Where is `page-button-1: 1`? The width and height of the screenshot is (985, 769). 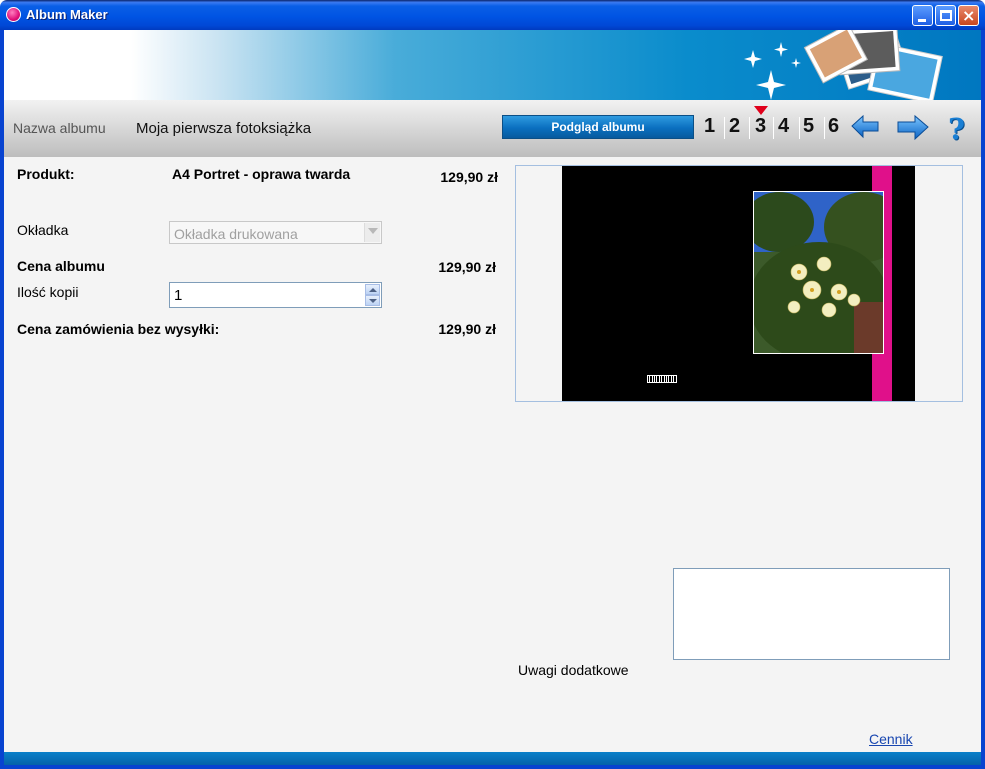
page-button-1: 1 is located at coordinates (709, 126).